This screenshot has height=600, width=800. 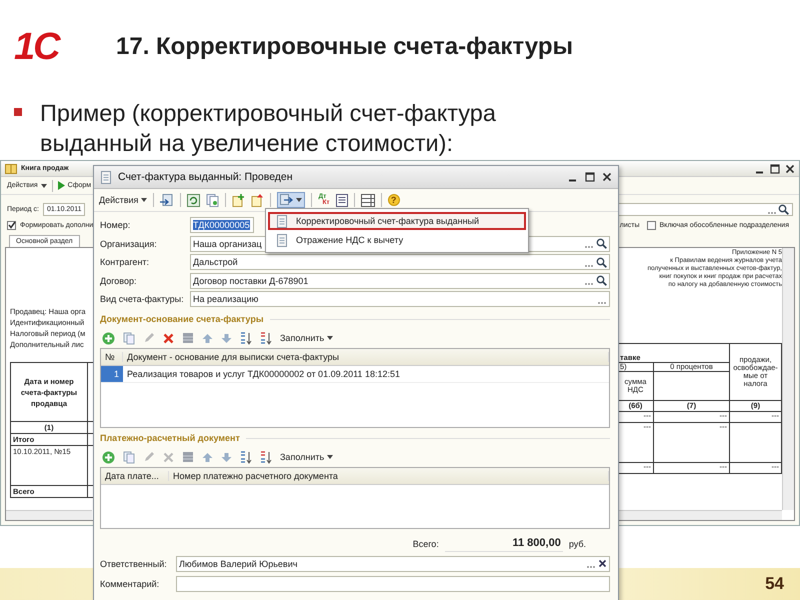 What do you see at coordinates (222, 225) in the screenshot?
I see `input-field: ТДК00000005` at bounding box center [222, 225].